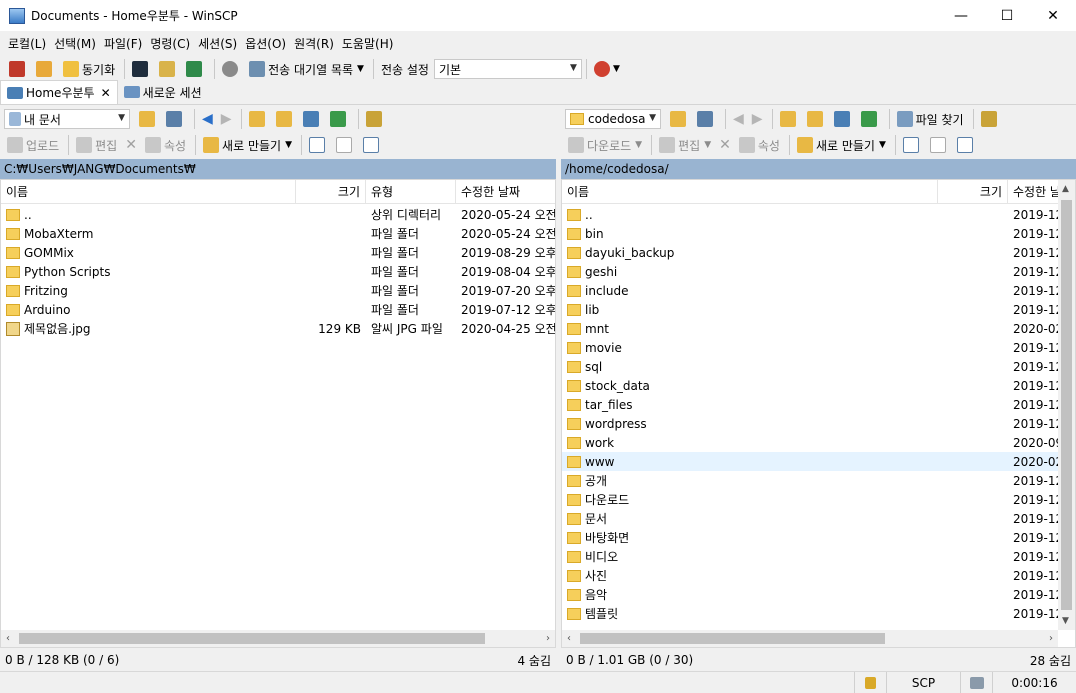  Describe the element at coordinates (33, 145) in the screenshot. I see `upload-button: 업로드` at that location.